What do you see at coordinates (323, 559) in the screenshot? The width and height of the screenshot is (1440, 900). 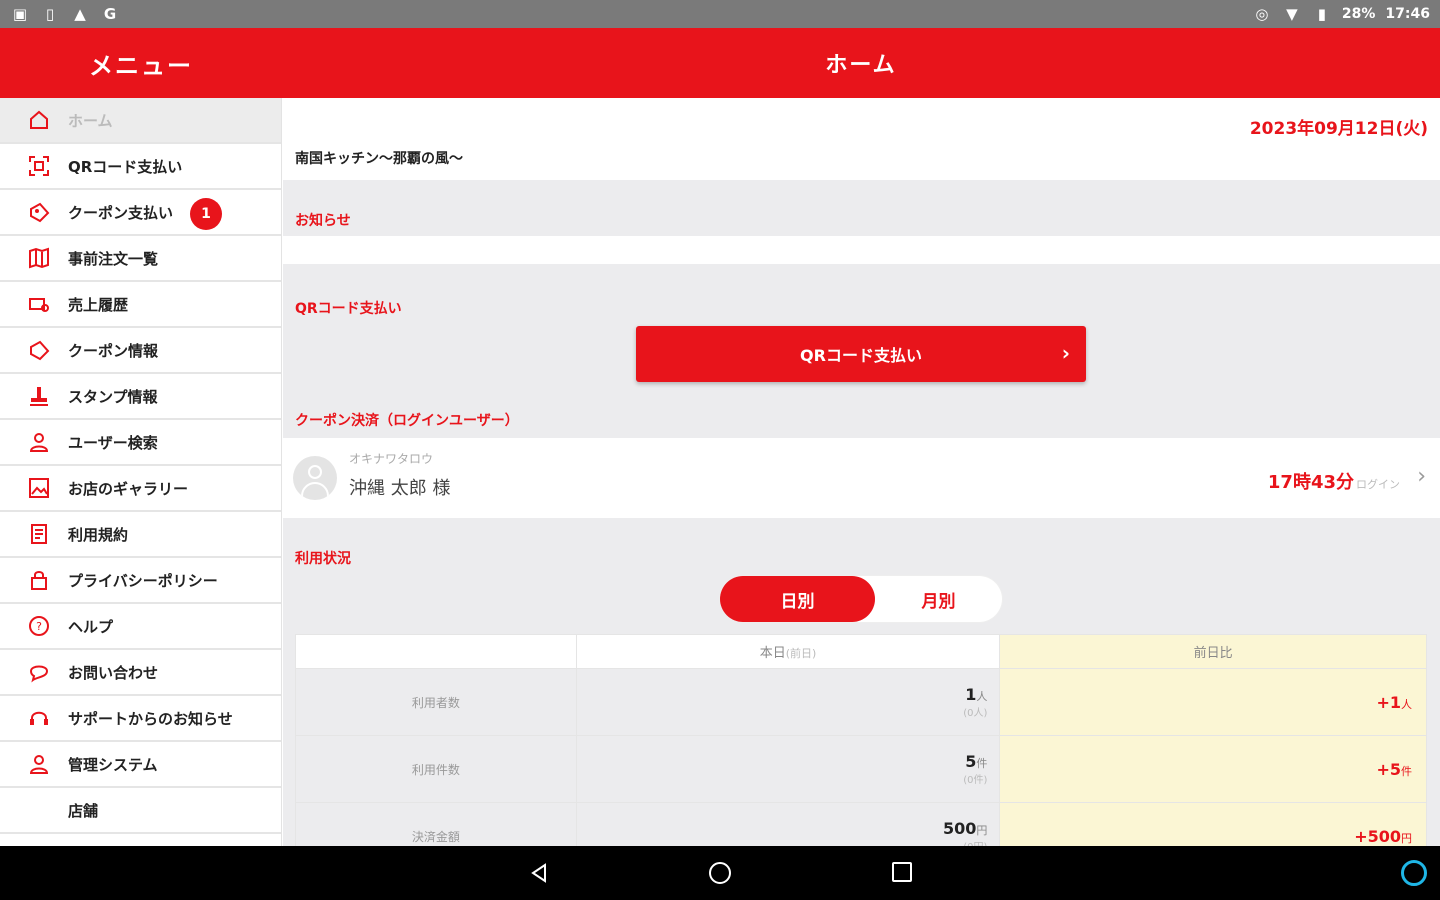 I see `usage-label: 利用状況` at bounding box center [323, 559].